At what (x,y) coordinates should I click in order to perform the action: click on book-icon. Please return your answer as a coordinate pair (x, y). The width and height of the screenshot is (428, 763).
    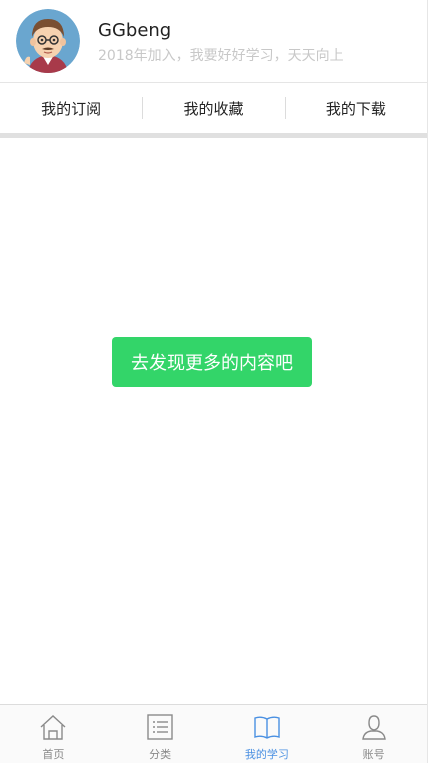
    Looking at the image, I should click on (267, 727).